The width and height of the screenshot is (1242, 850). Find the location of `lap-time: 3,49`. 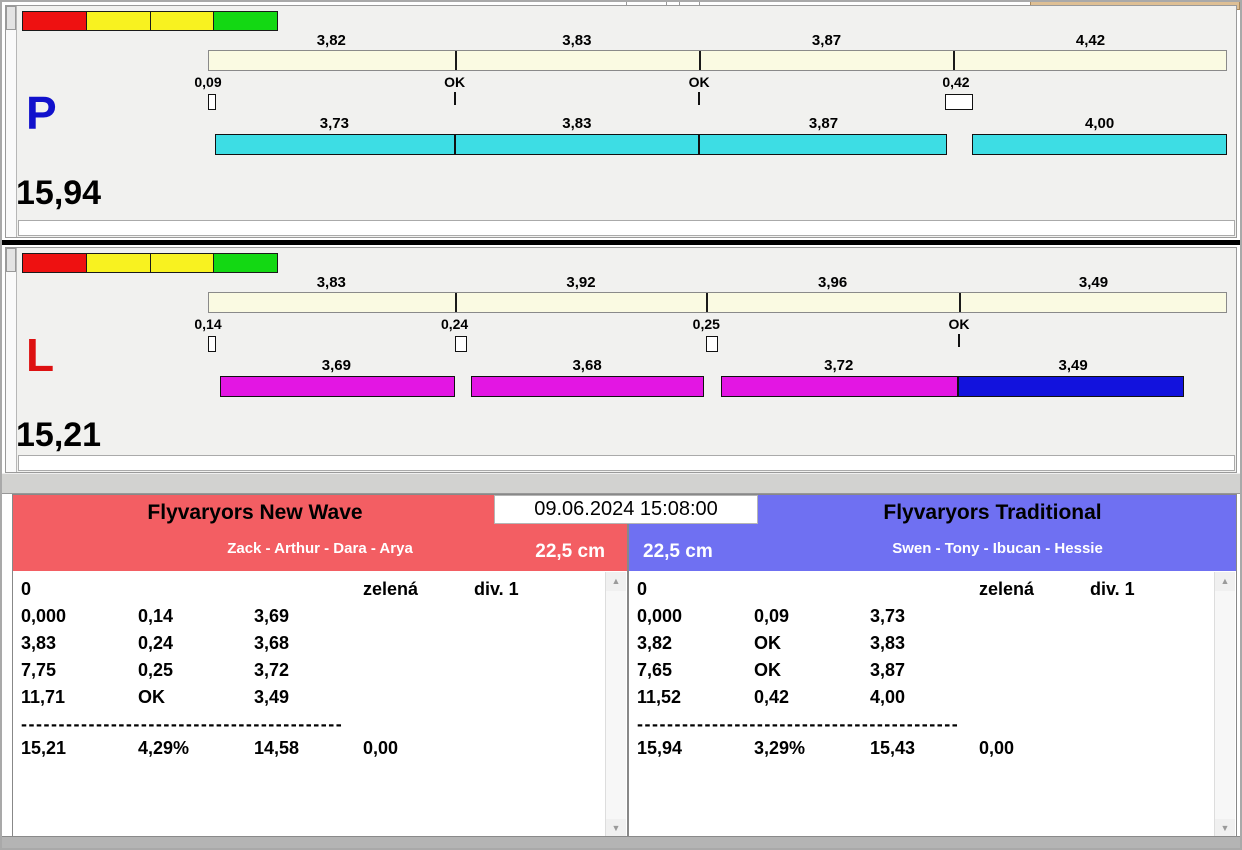

lap-time: 3,49 is located at coordinates (272, 697).